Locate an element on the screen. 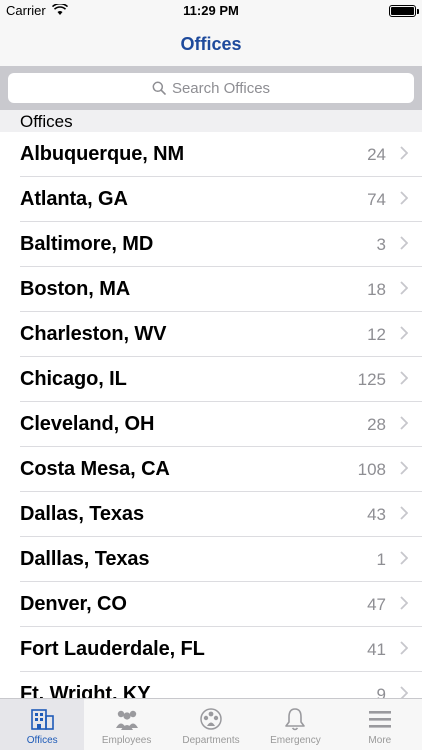 The image size is (422, 750). employee-count: 9 is located at coordinates (381, 691).